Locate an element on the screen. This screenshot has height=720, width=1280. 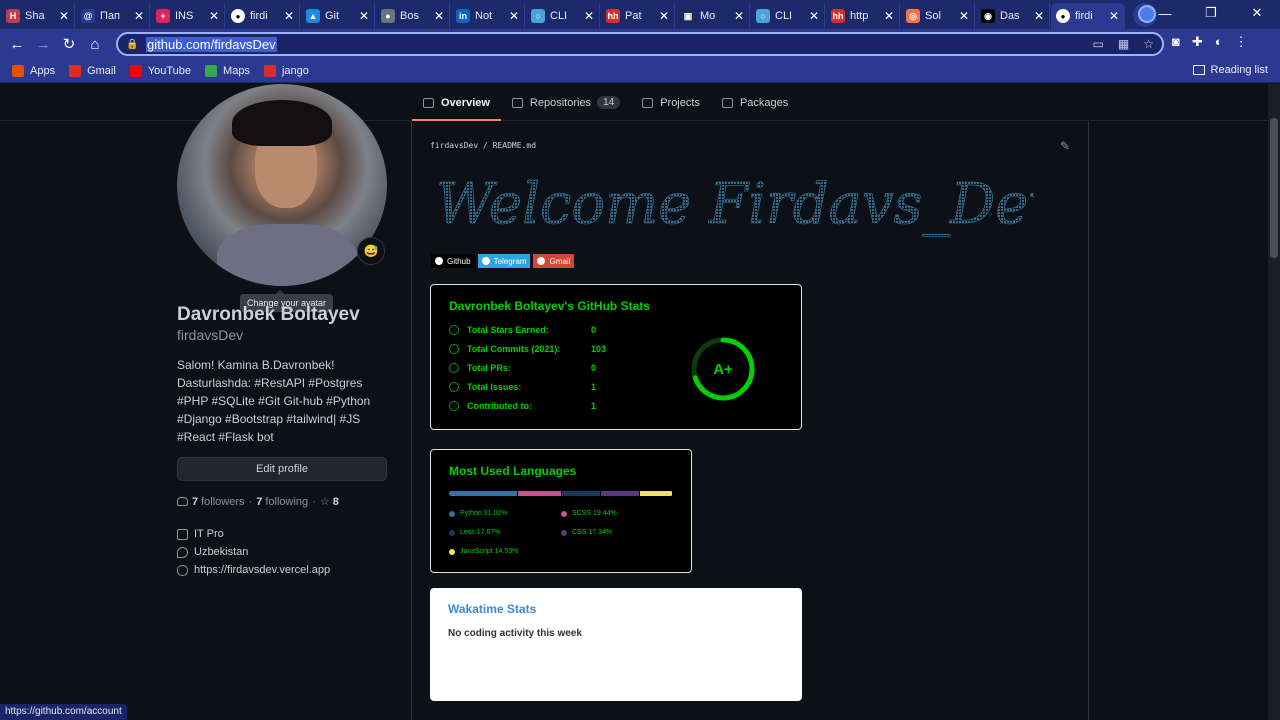
language-legend-item: Python 31.02% is located at coordinates (478, 513).